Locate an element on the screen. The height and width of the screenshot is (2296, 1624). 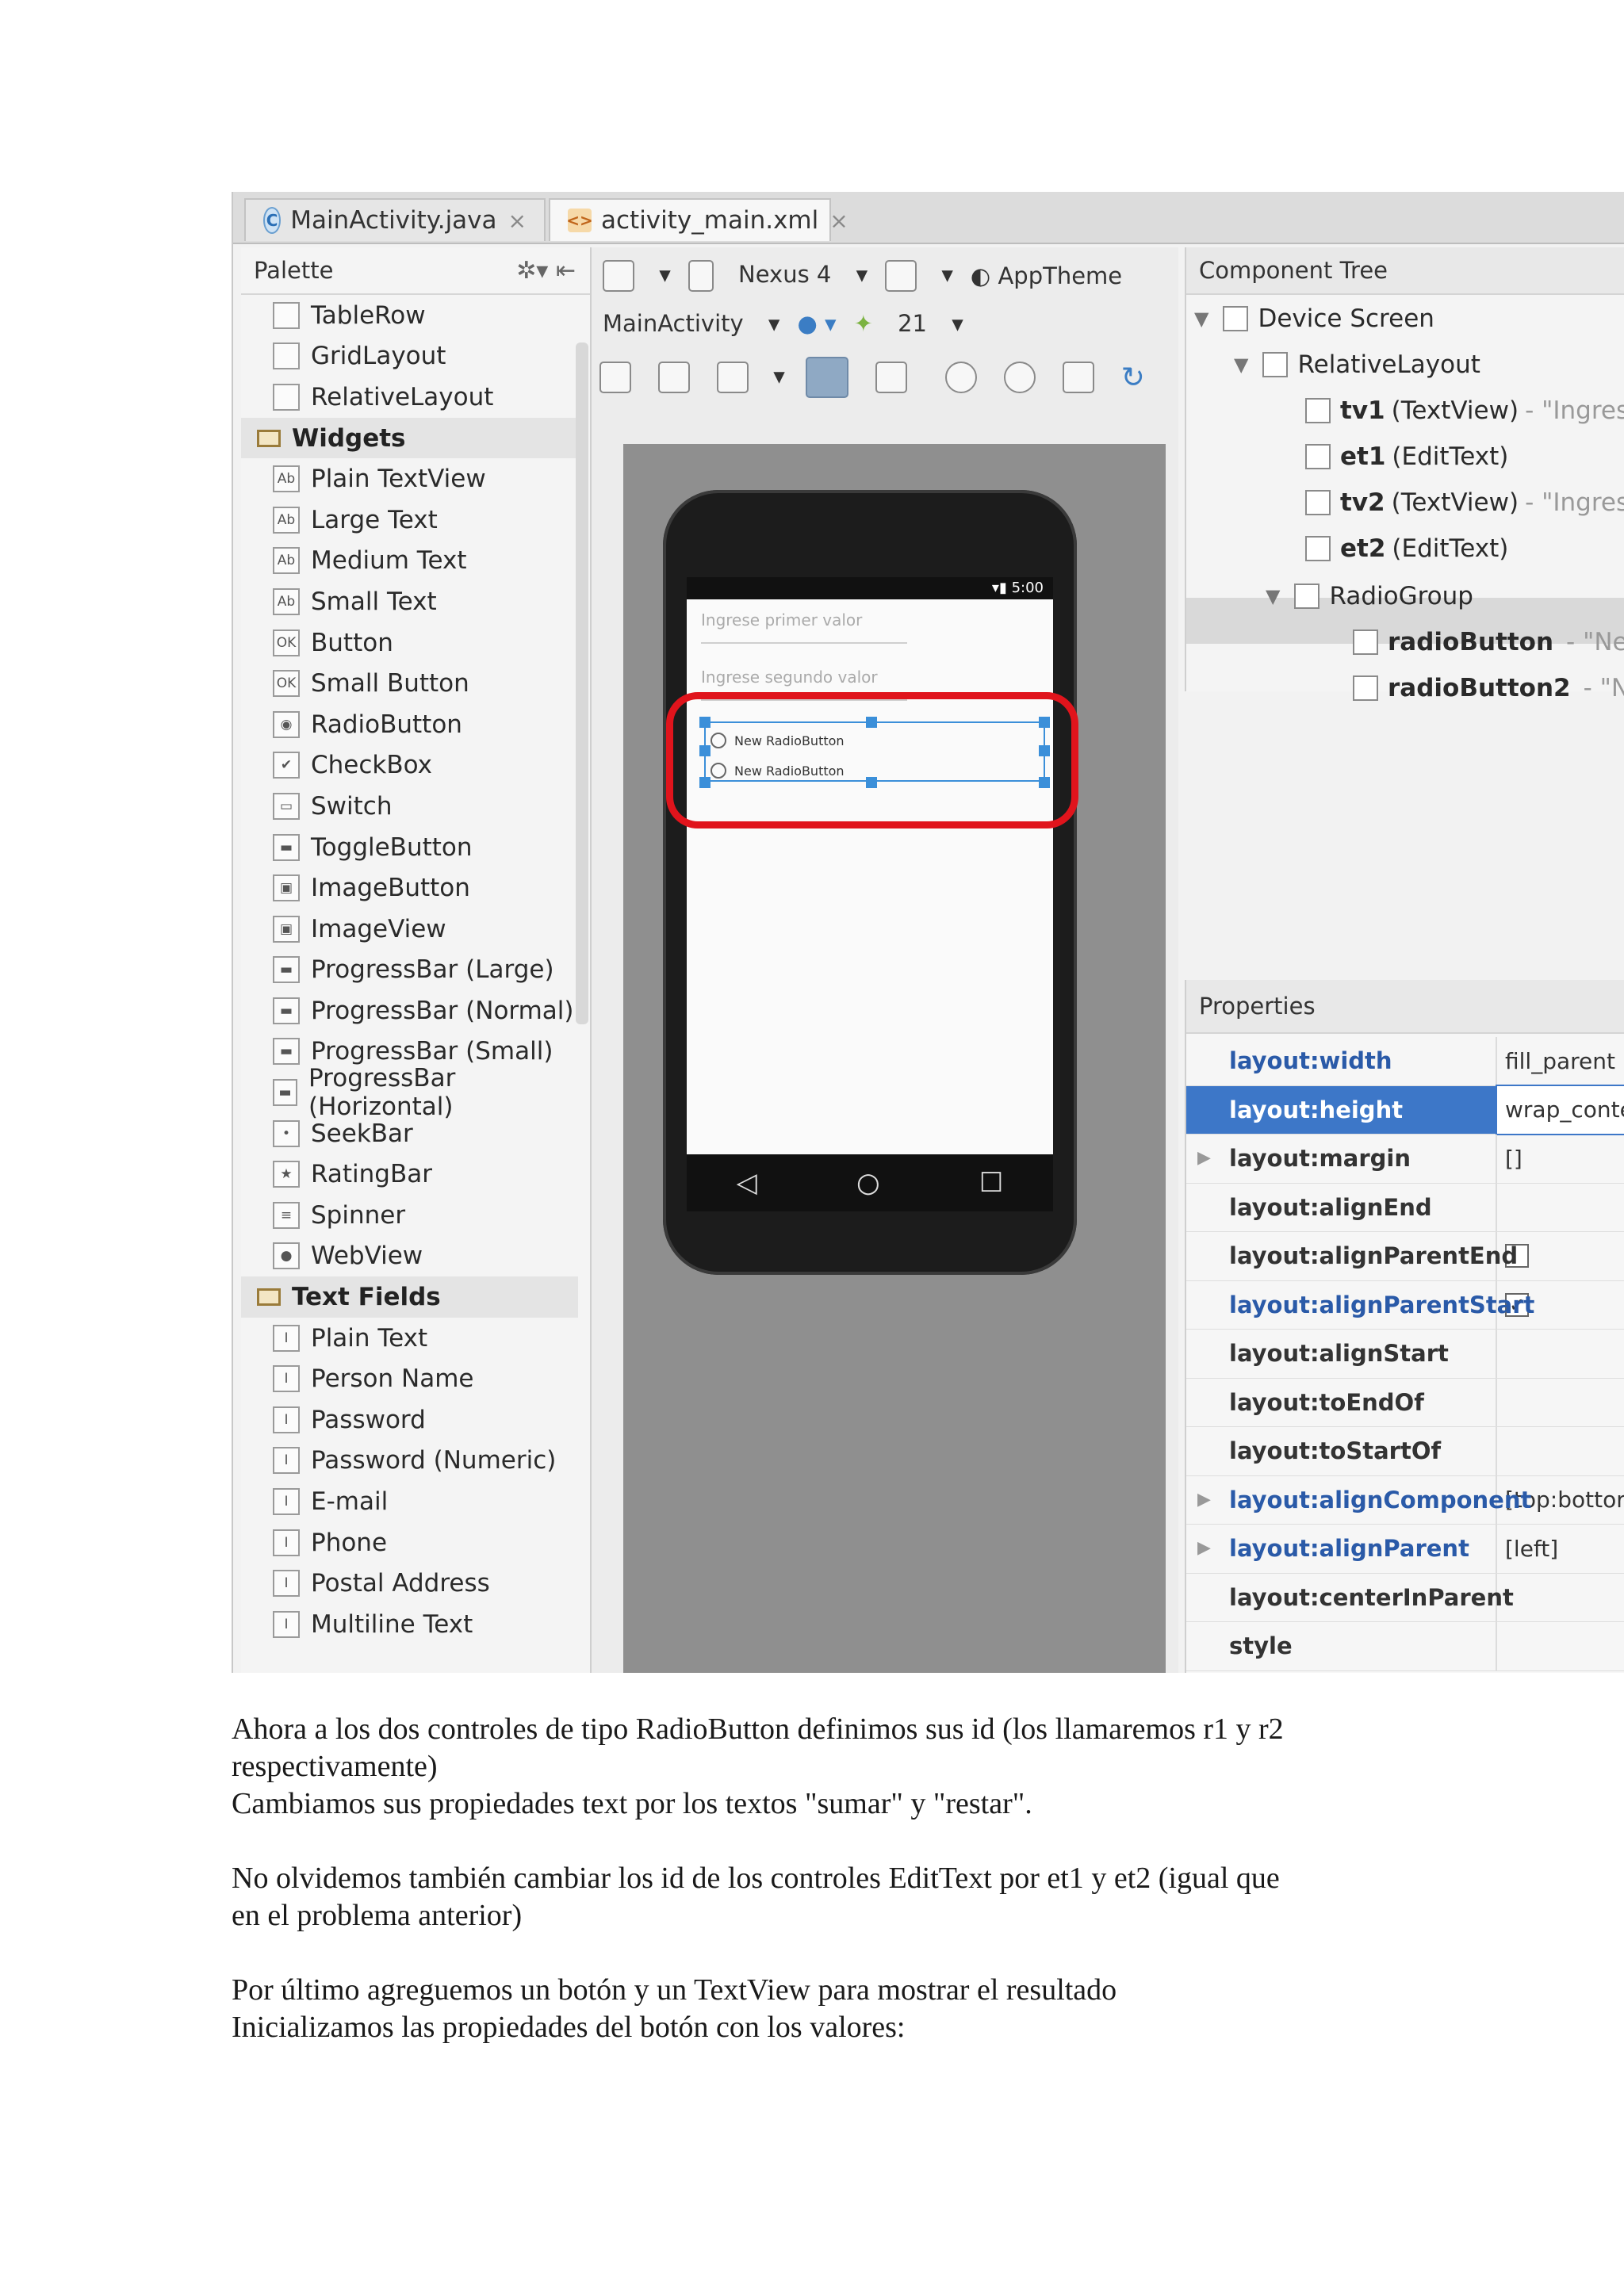
palette-item: Ab Small Text is located at coordinates (409, 602).